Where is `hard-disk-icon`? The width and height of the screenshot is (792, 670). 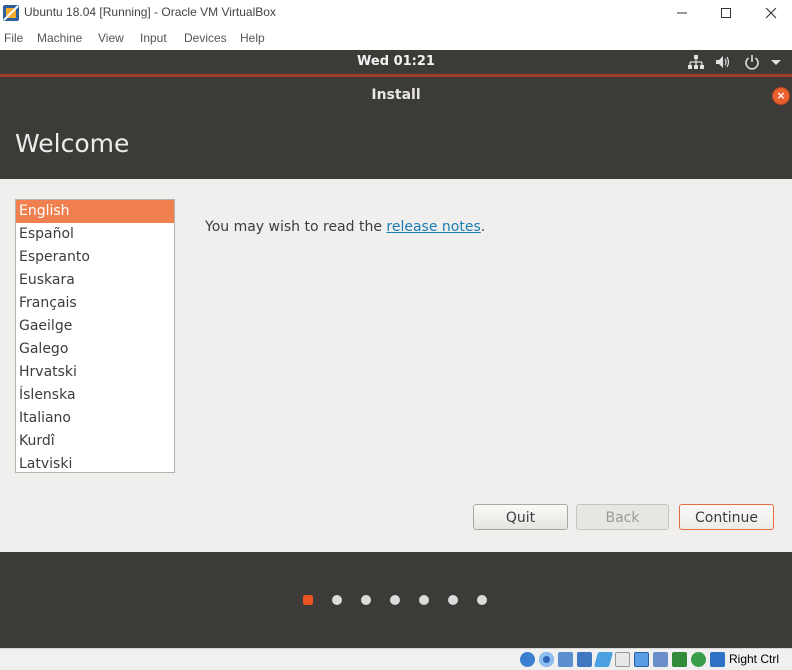 hard-disk-icon is located at coordinates (527, 659).